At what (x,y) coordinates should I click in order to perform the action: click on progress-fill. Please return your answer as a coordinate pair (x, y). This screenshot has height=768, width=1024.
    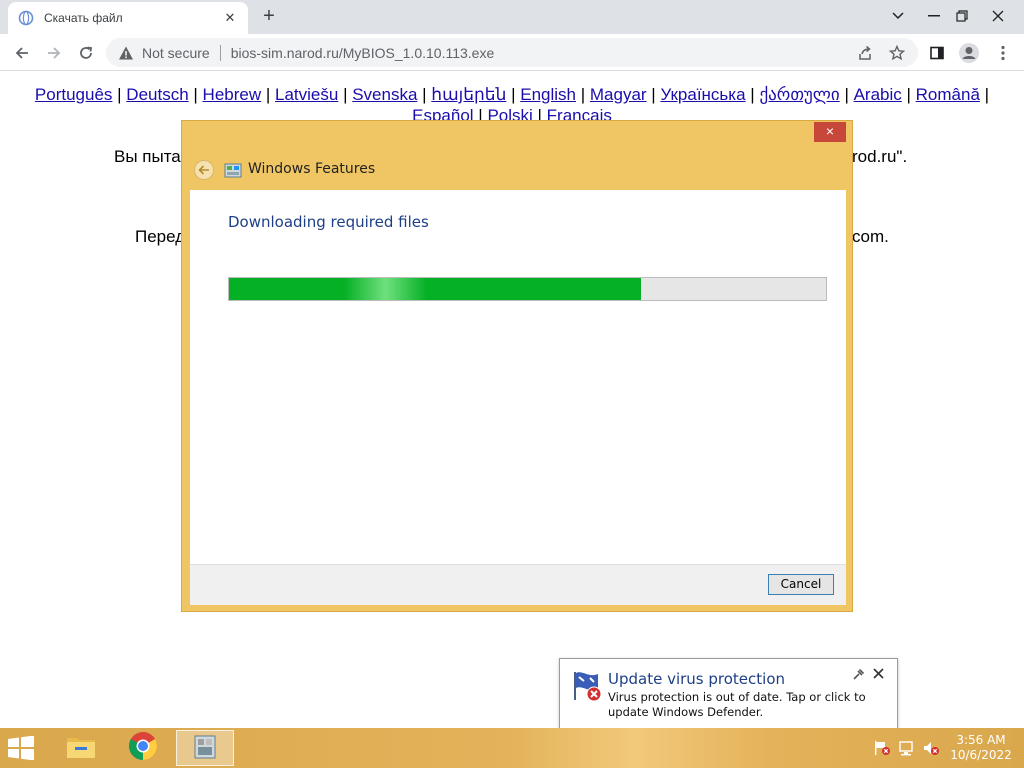
    Looking at the image, I should click on (435, 289).